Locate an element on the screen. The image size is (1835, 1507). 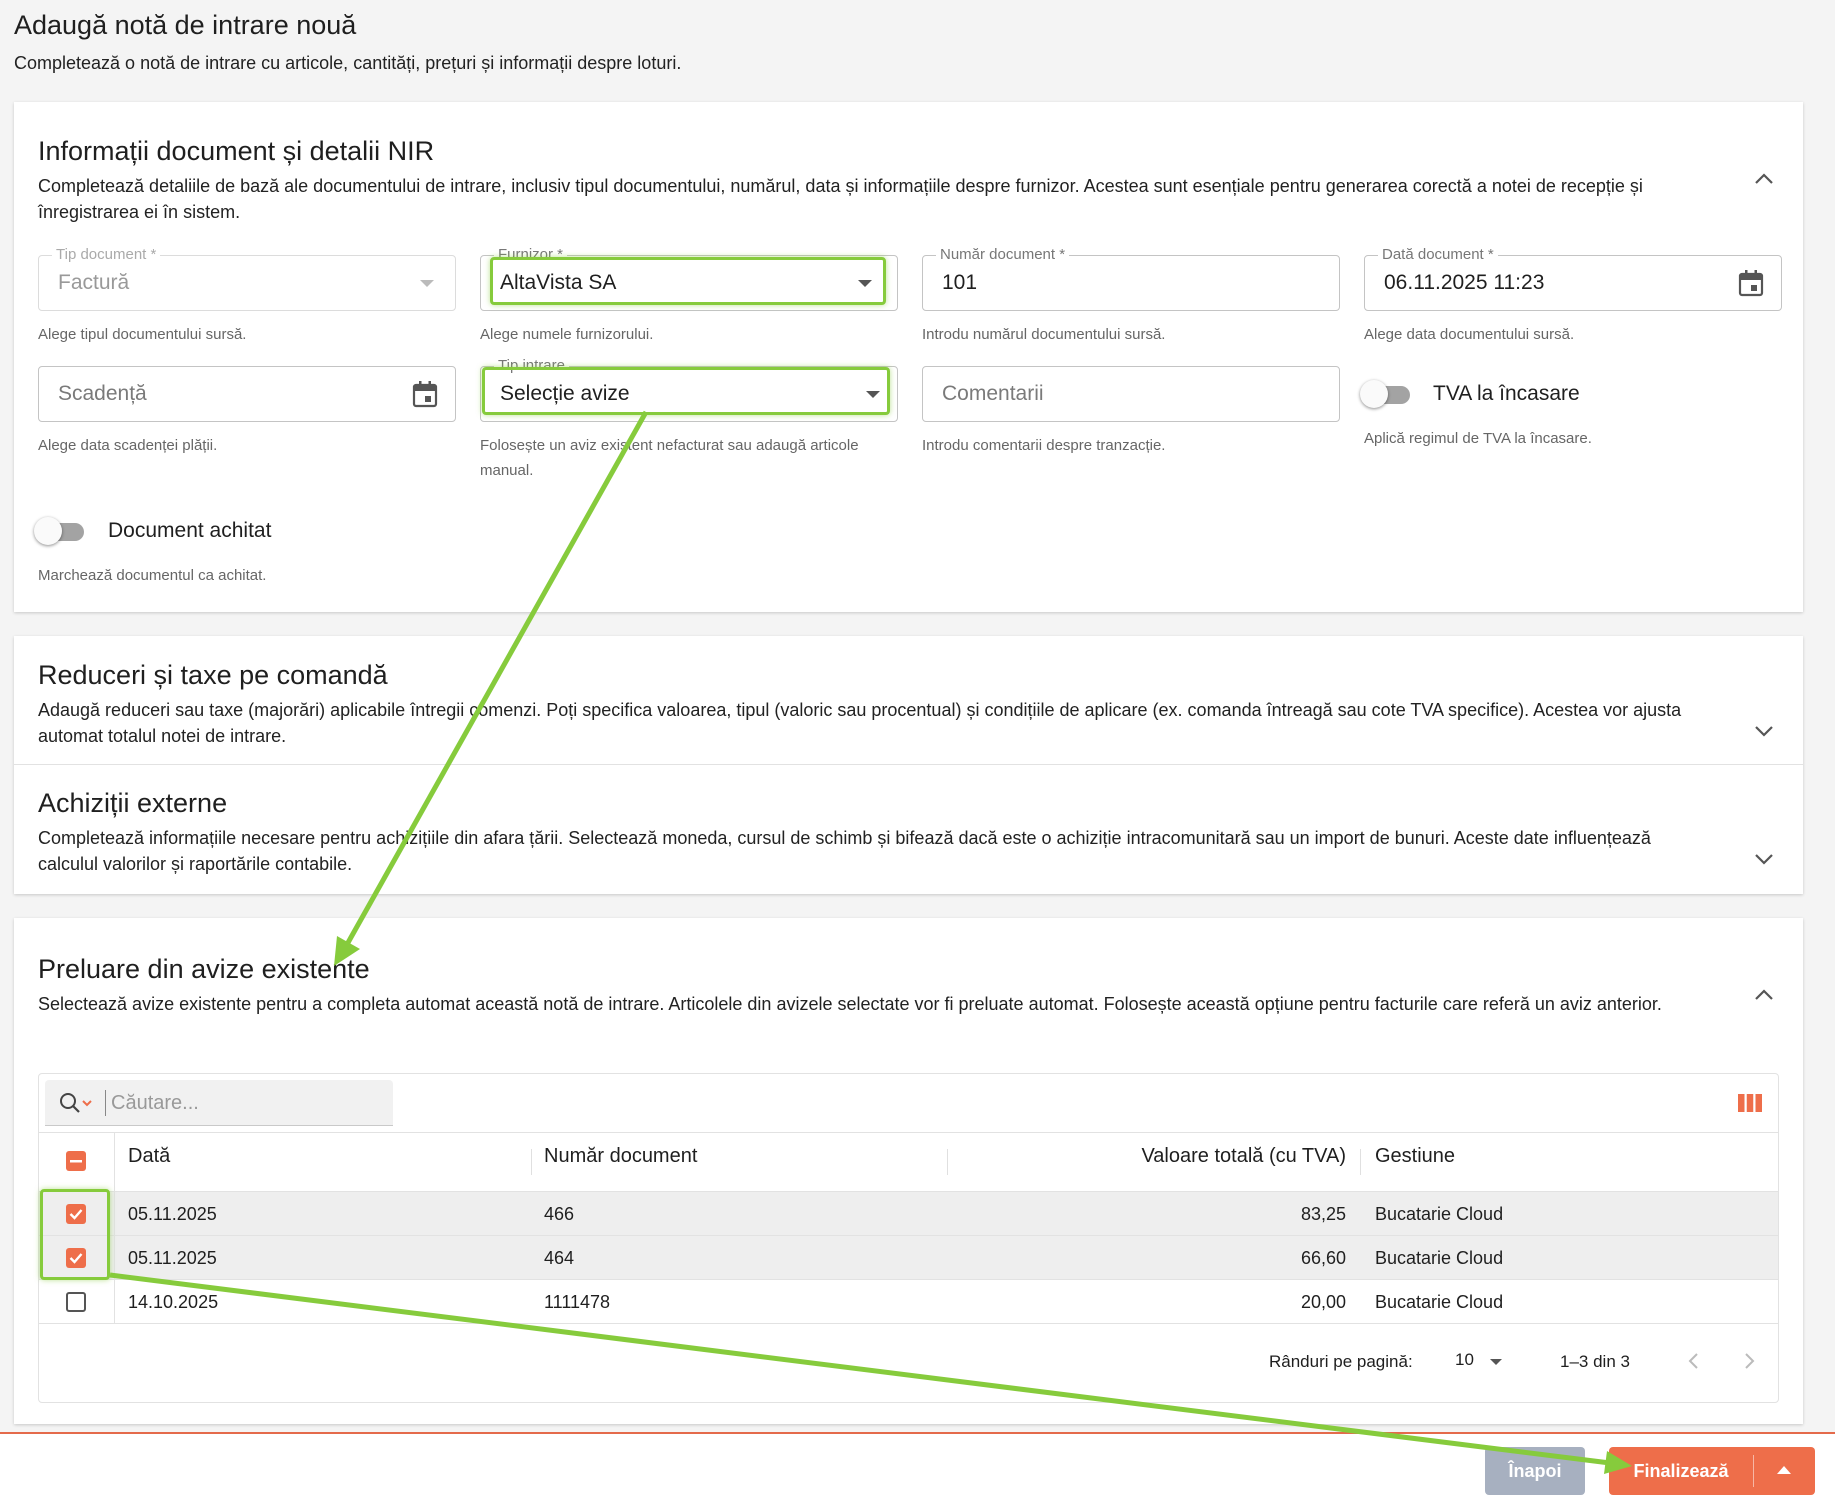
table-row: 05.11.2025 464 66,60 Bucatarie Cloud is located at coordinates (908, 1258).